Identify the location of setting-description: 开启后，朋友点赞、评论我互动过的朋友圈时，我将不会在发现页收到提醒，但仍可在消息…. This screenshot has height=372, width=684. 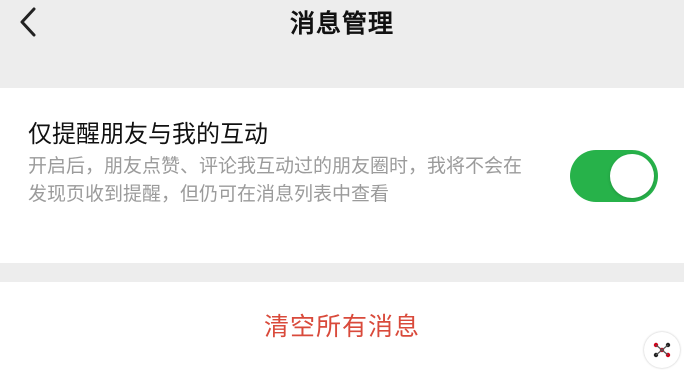
(275, 180).